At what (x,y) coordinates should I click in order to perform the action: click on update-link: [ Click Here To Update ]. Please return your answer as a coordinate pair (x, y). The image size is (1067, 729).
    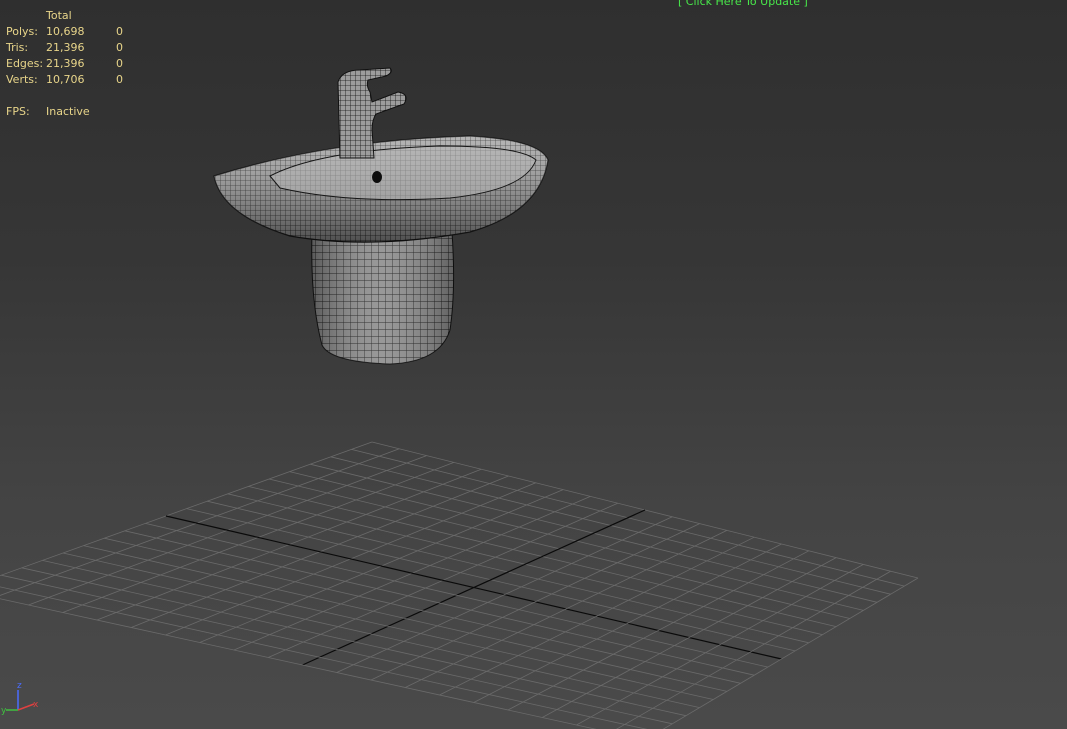
    Looking at the image, I should click on (743, 4).